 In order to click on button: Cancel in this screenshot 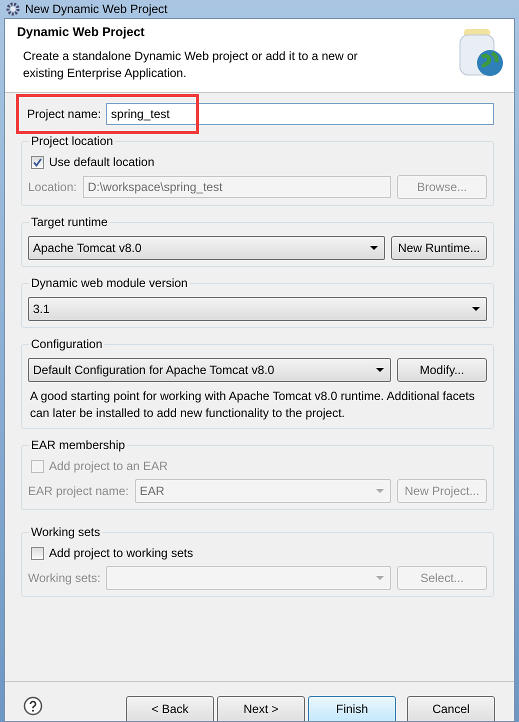, I will do `click(451, 708)`.